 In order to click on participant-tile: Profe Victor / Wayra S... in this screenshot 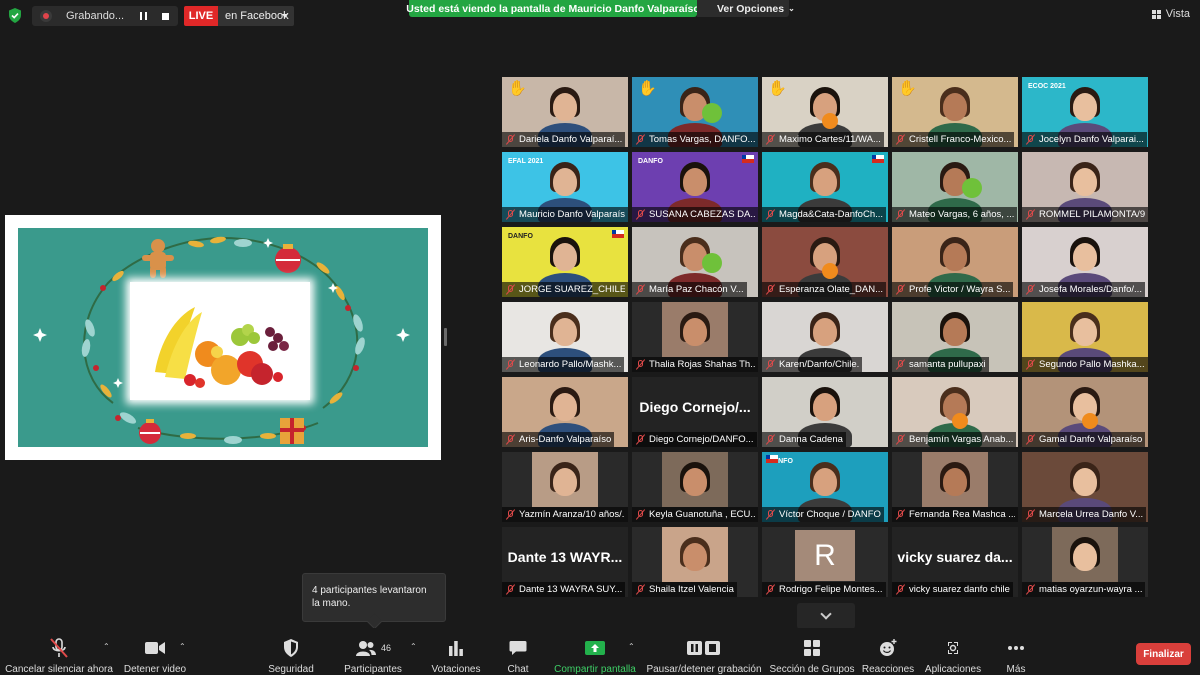, I will do `click(955, 262)`.